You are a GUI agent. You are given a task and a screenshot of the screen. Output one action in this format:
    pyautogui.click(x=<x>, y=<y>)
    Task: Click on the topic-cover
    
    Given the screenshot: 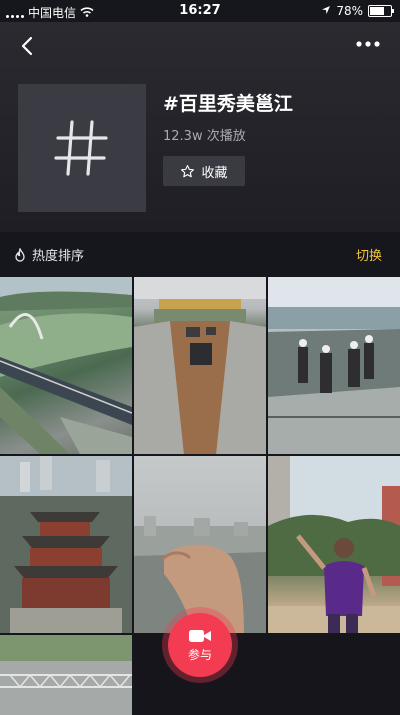 What is the action you would take?
    pyautogui.click(x=82, y=148)
    